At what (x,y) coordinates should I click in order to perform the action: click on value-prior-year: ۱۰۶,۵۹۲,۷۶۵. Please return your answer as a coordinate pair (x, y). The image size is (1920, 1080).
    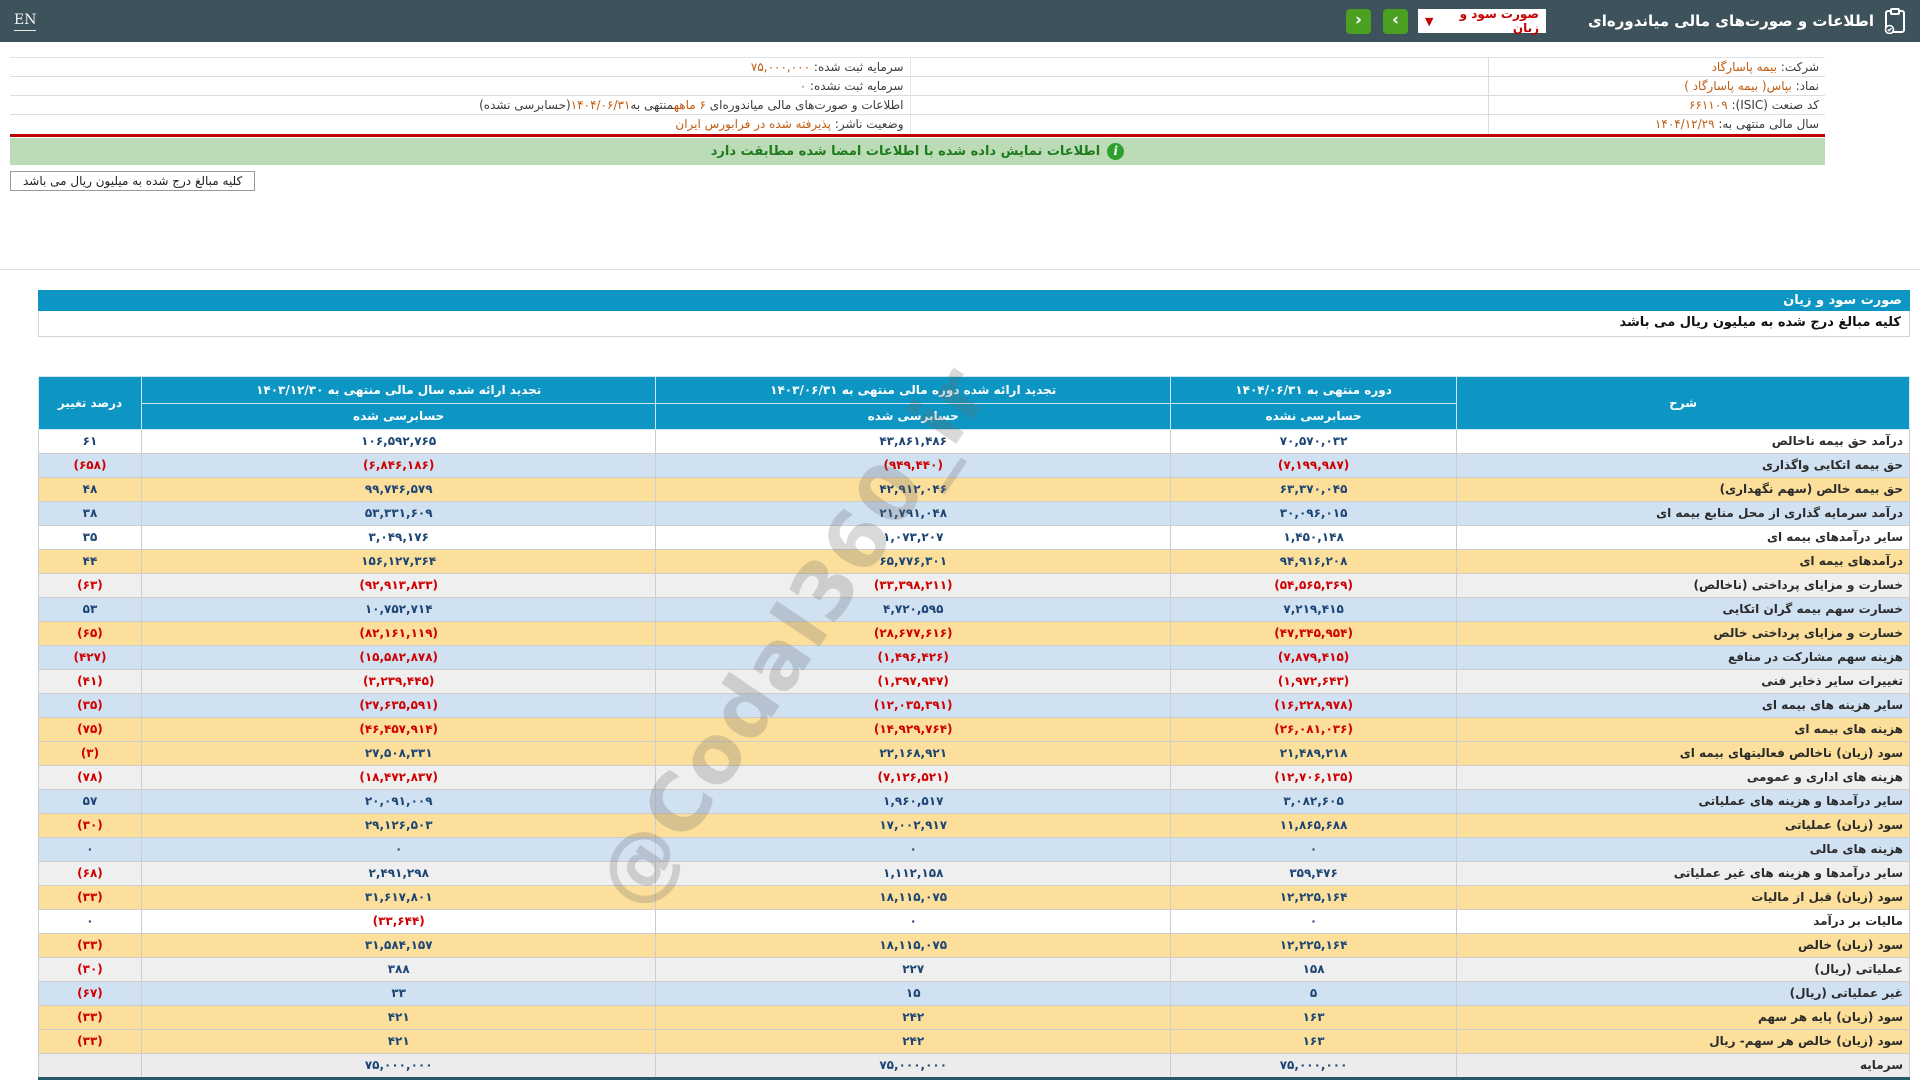
    Looking at the image, I should click on (398, 441).